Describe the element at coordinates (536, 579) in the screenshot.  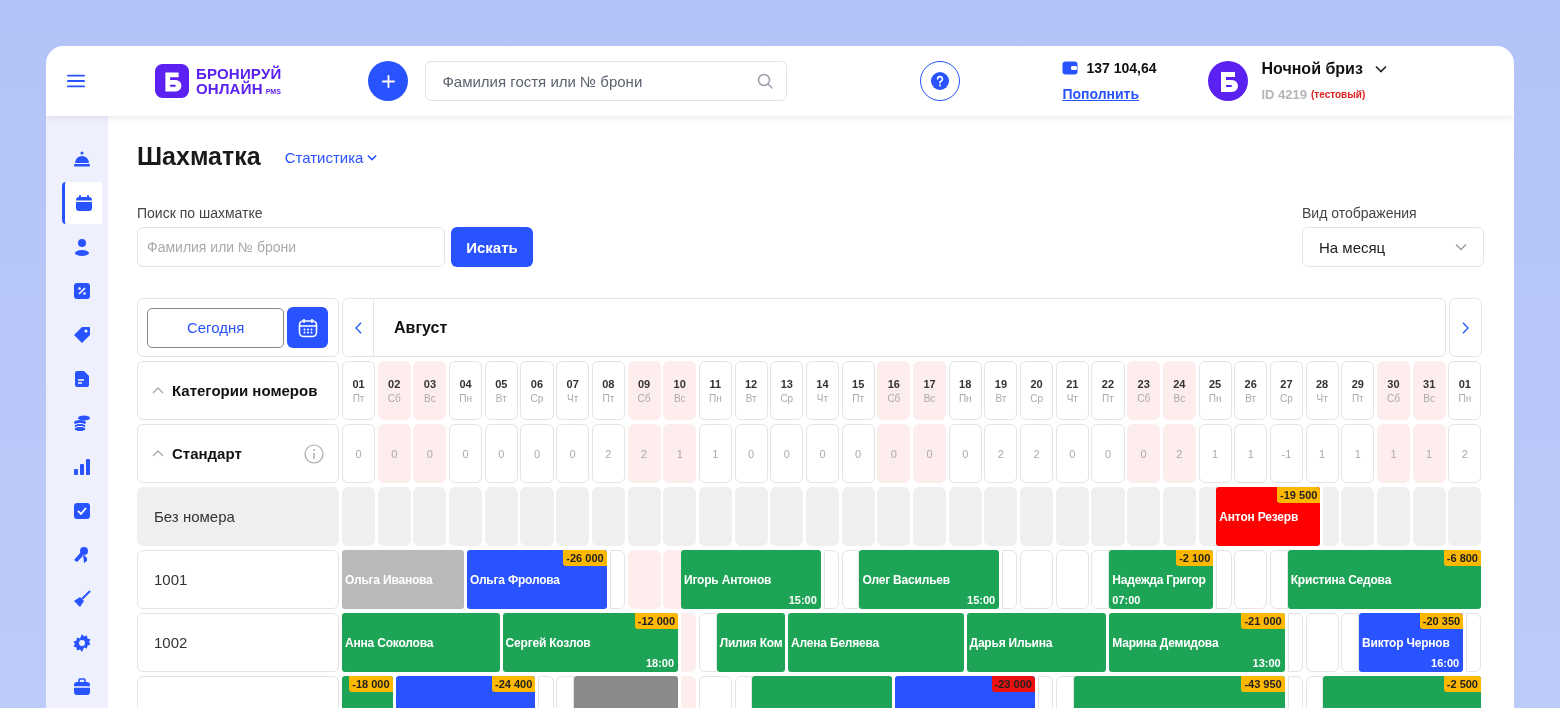
I see `booking-bar: -26 000 Ольга Фролова` at that location.